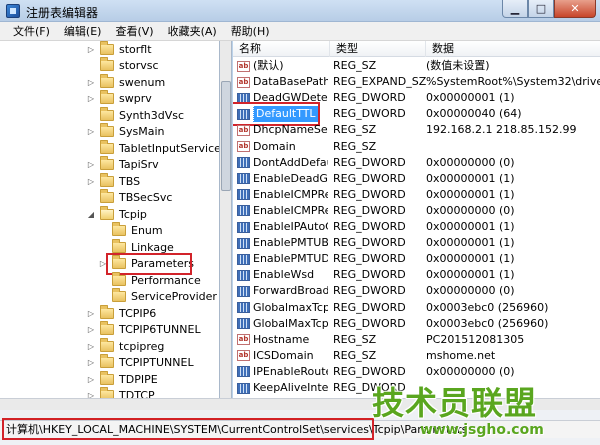 The width and height of the screenshot is (600, 445). I want to click on value-row: EnablePMTUB... REG_DWORD 0x00000001 (1), so click(416, 243).